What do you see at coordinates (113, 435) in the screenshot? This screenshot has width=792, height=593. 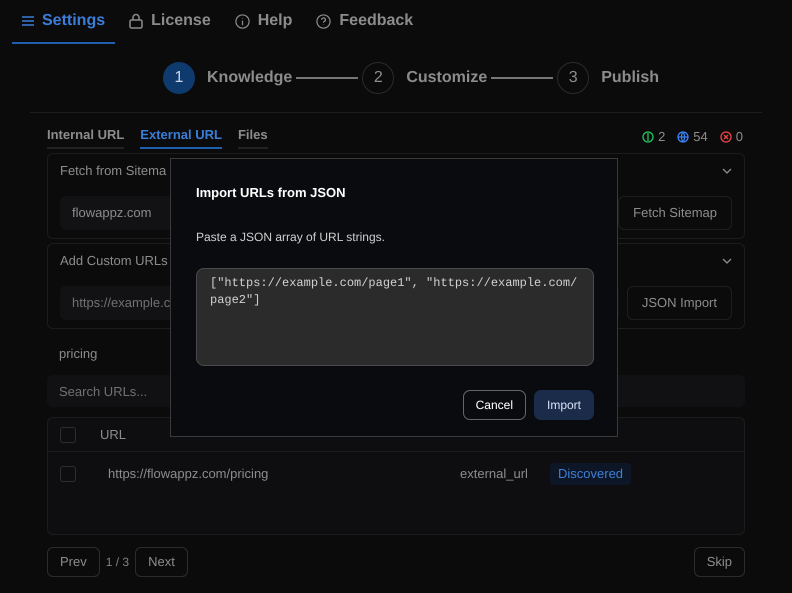 I see `column-header: URL` at bounding box center [113, 435].